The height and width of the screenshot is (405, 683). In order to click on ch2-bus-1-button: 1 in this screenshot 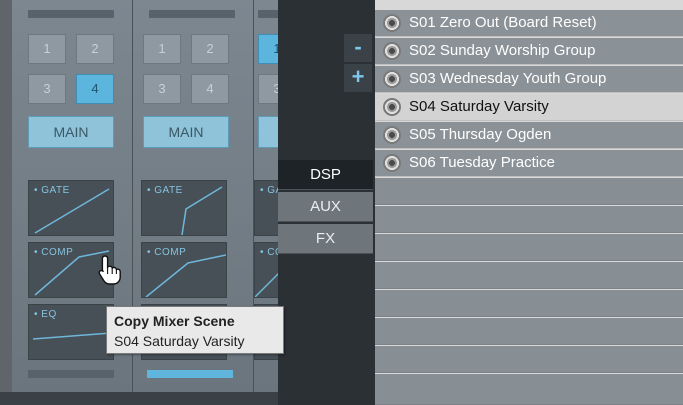, I will do `click(162, 49)`.